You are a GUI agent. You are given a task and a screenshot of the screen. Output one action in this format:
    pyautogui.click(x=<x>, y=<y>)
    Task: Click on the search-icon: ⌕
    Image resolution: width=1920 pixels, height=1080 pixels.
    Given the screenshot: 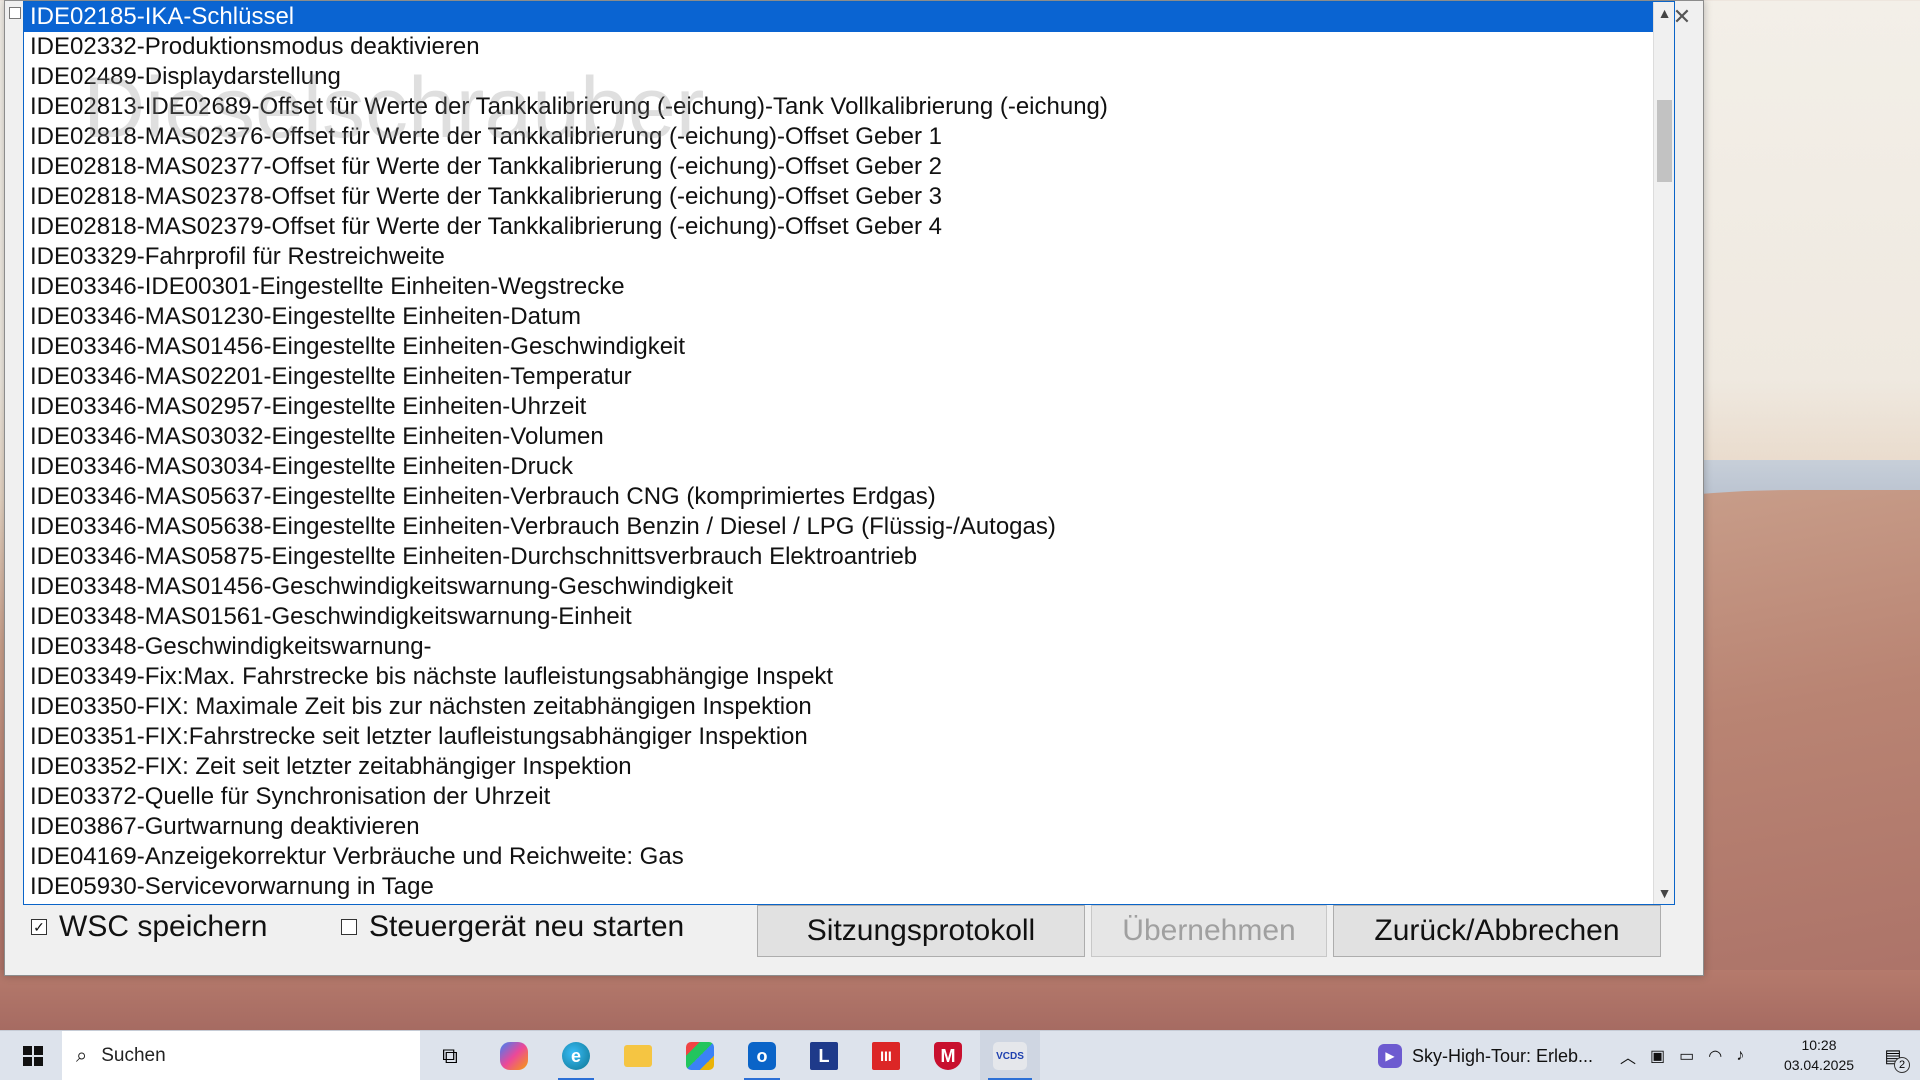 What is the action you would take?
    pyautogui.click(x=82, y=1055)
    